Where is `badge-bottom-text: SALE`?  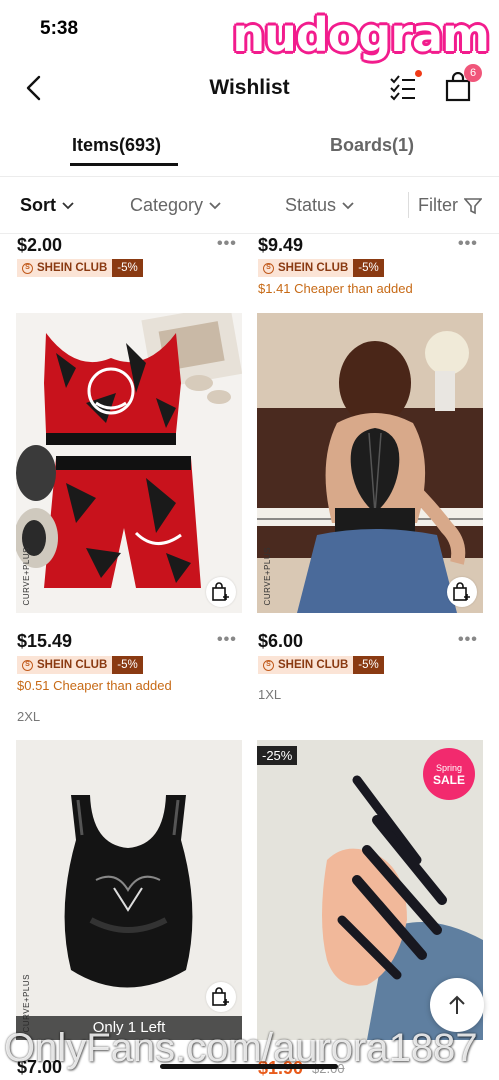
badge-bottom-text: SALE is located at coordinates (448, 780).